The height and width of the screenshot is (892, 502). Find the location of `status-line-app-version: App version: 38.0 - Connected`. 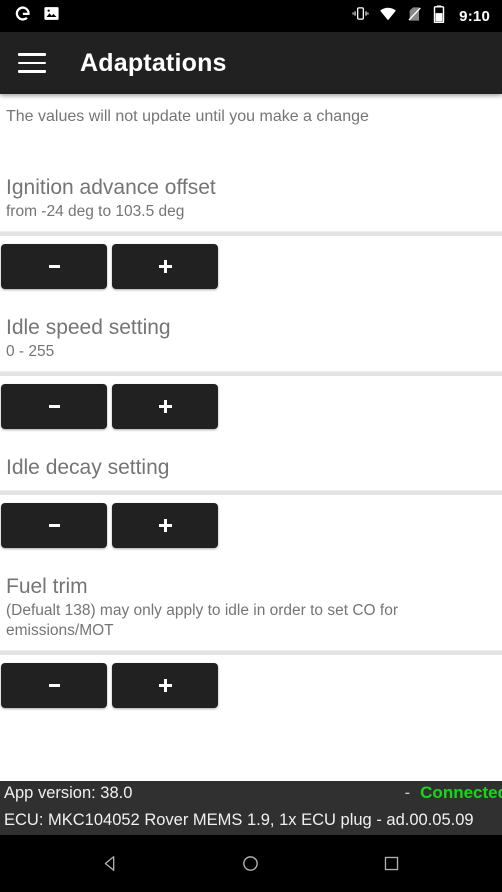

status-line-app-version: App version: 38.0 - Connected is located at coordinates (253, 795).